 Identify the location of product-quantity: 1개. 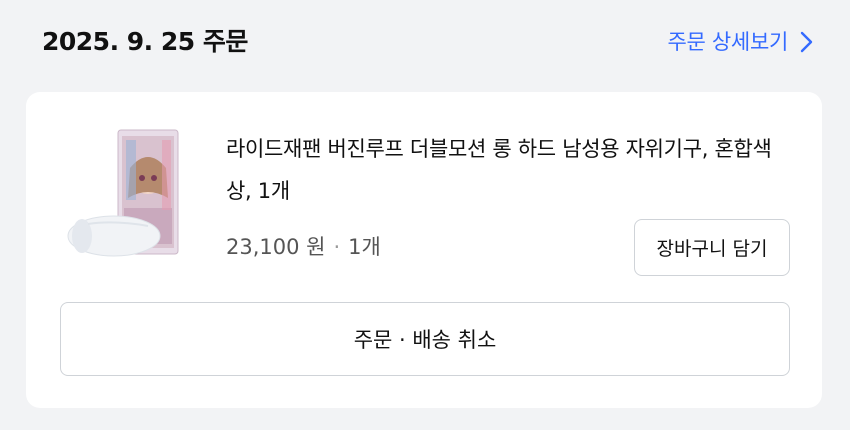
(364, 247).